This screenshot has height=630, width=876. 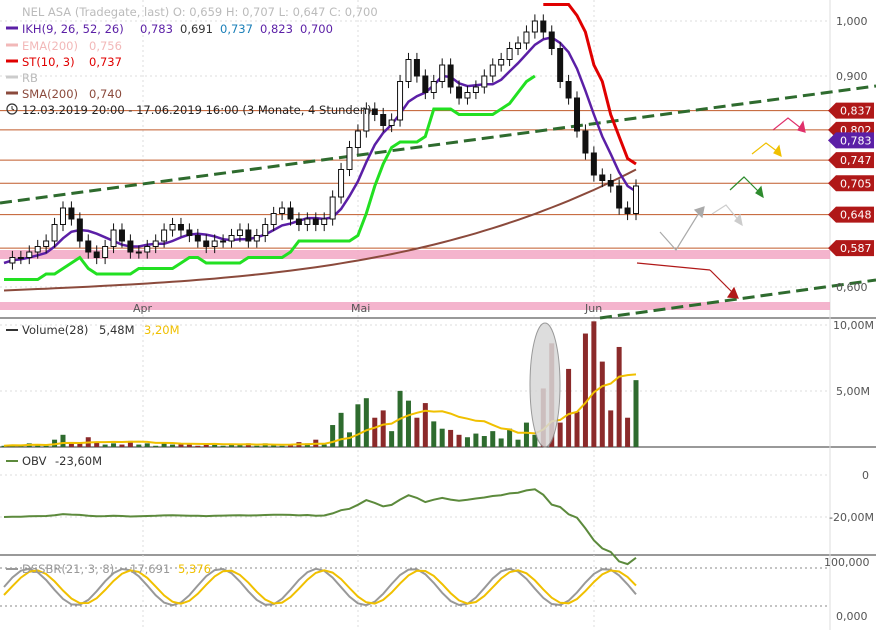 What do you see at coordinates (856, 248) in the screenshot?
I see `price-tag-label: 0,587` at bounding box center [856, 248].